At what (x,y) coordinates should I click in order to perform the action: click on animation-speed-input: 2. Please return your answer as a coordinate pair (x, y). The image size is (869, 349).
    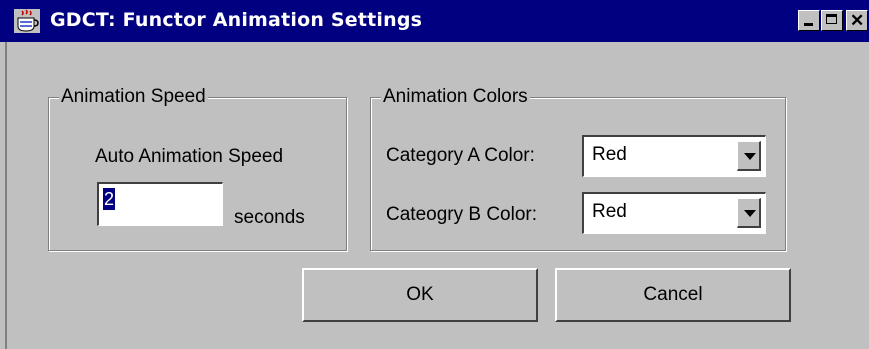
    Looking at the image, I should click on (160, 204).